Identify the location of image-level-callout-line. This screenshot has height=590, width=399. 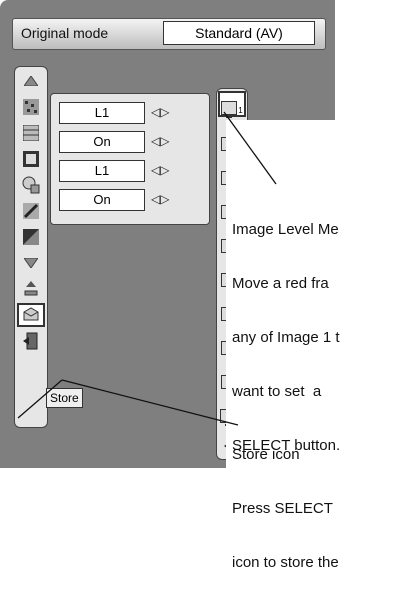
(250, 148).